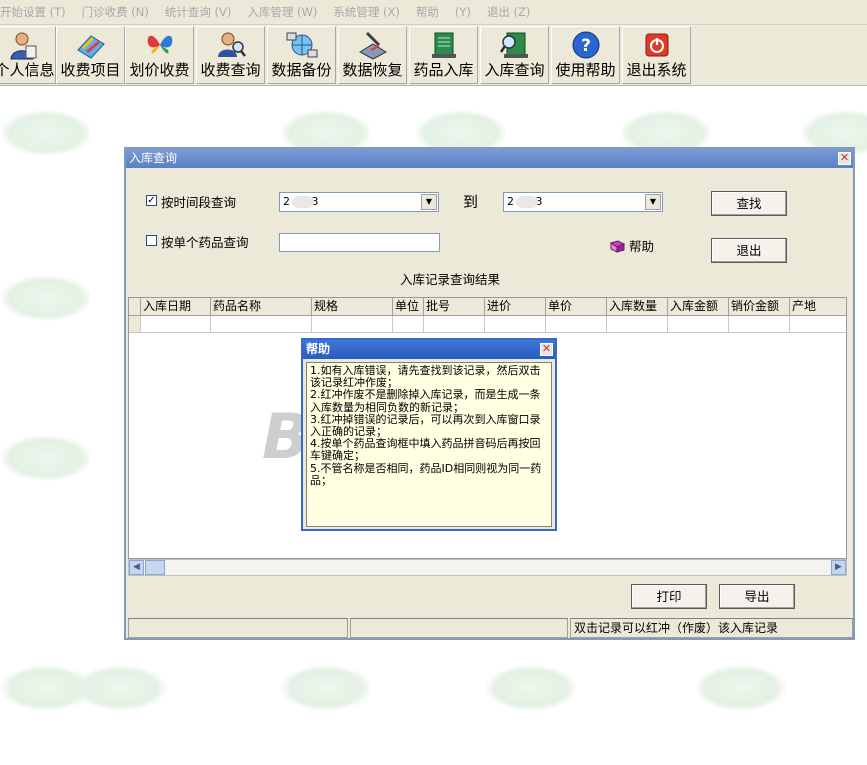 This screenshot has width=867, height=765. Describe the element at coordinates (115, 12) in the screenshot. I see `menu-outpatient-charge: 门诊收费 (N)` at that location.